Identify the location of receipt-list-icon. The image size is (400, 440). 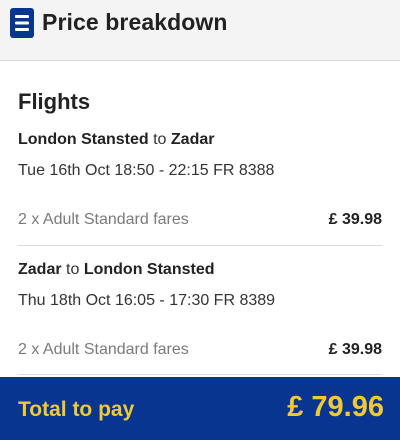
(22, 23).